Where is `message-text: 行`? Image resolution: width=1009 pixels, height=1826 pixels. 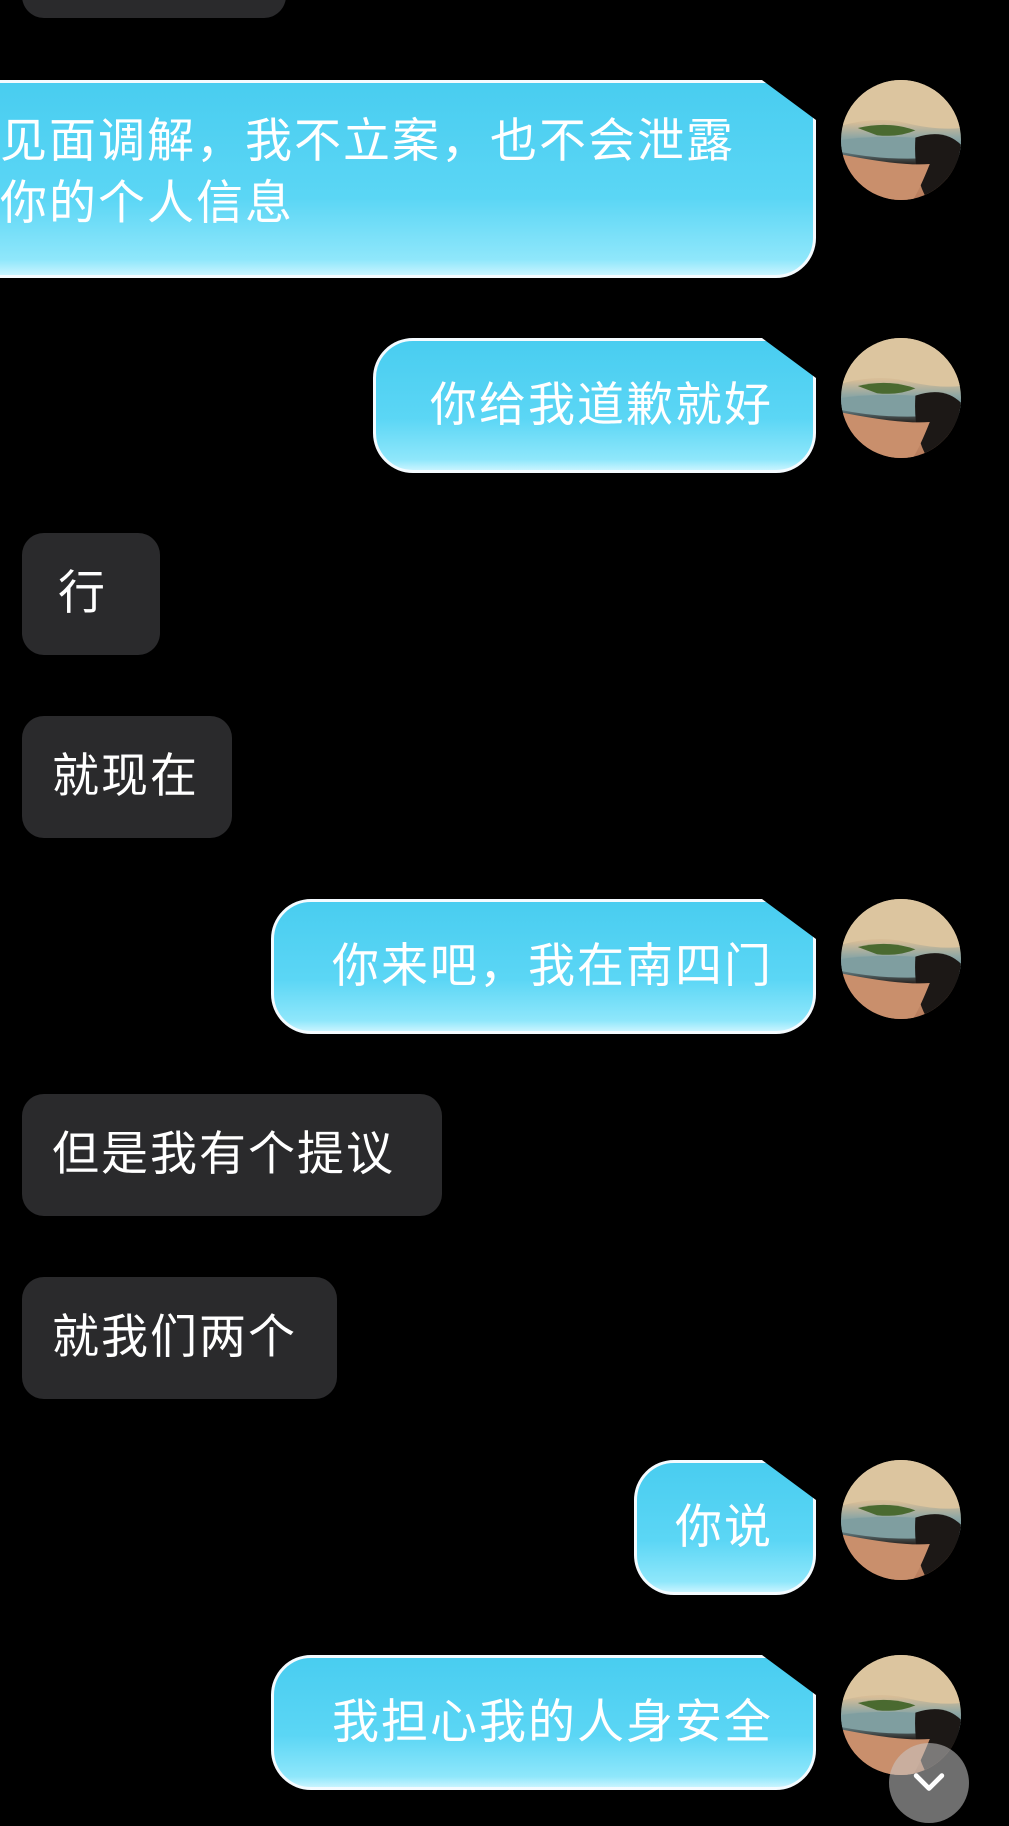
message-text: 行 is located at coordinates (82, 593).